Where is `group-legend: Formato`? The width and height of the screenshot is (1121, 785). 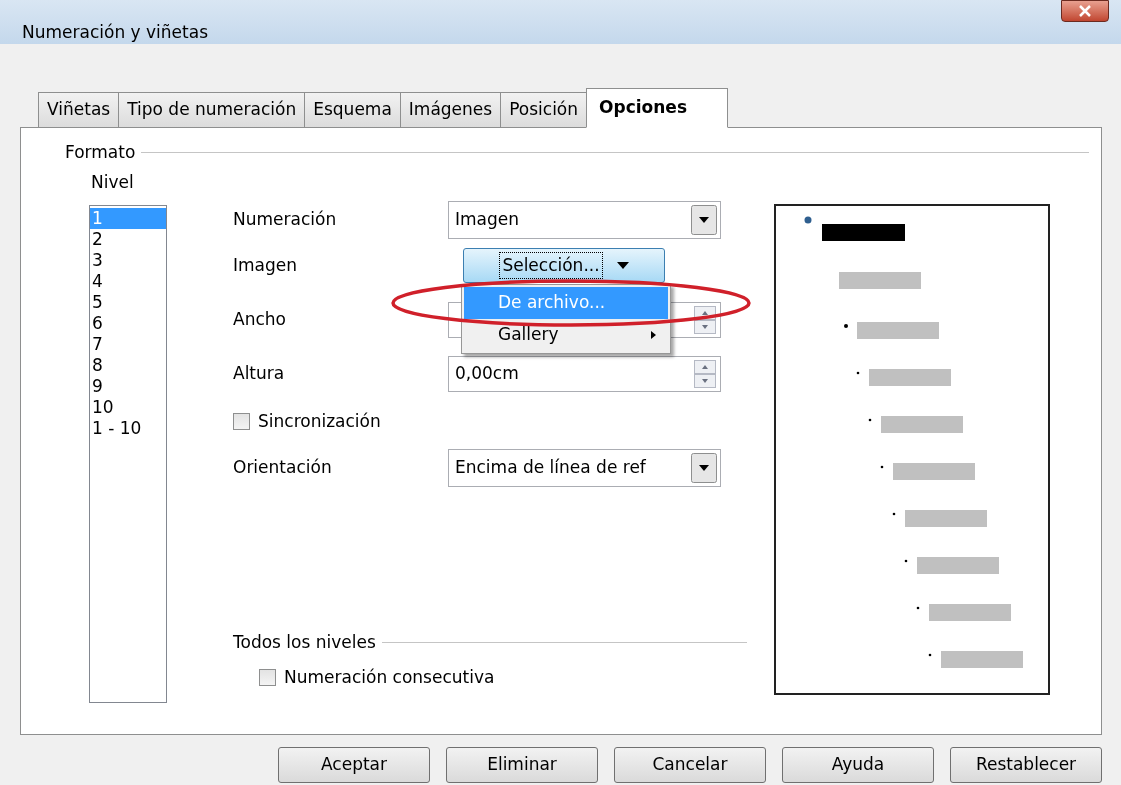 group-legend: Formato is located at coordinates (100, 153).